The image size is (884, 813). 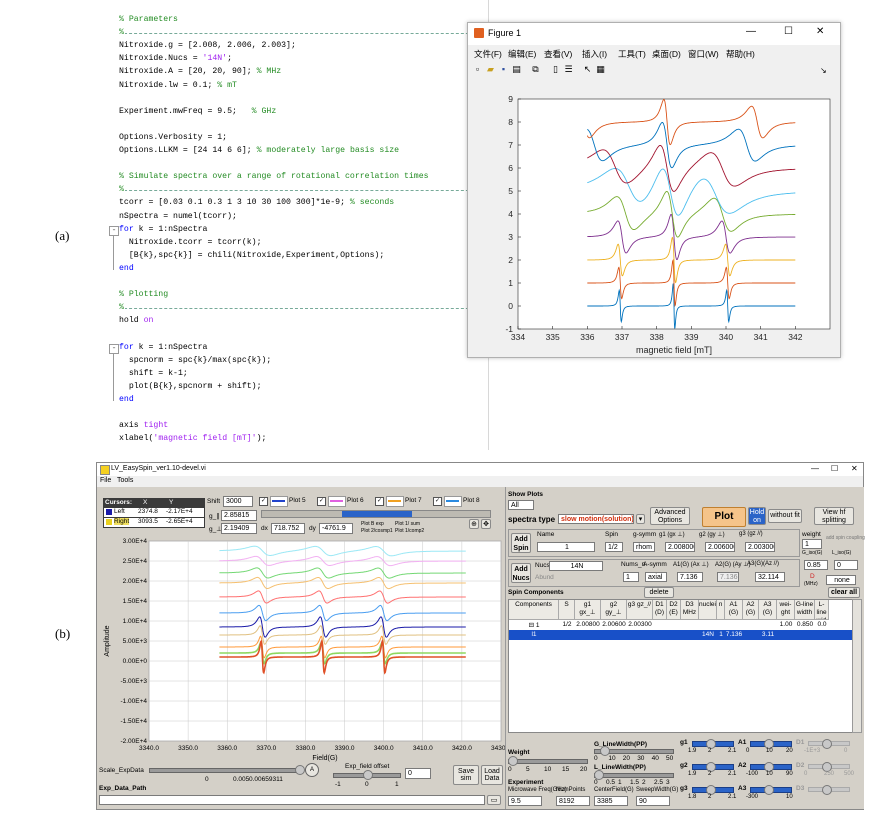 I want to click on add-nucs-button: Add Nucs, so click(x=521, y=573).